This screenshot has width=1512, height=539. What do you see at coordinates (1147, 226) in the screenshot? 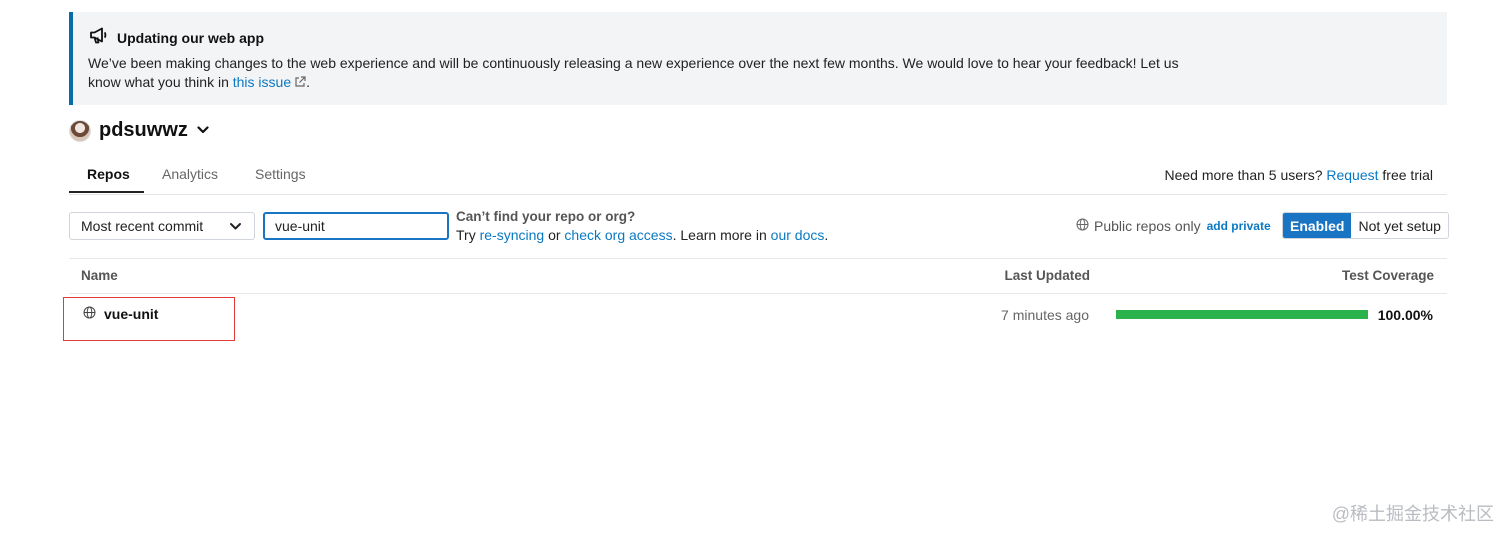
I see `visibility-label: Public repos only` at bounding box center [1147, 226].